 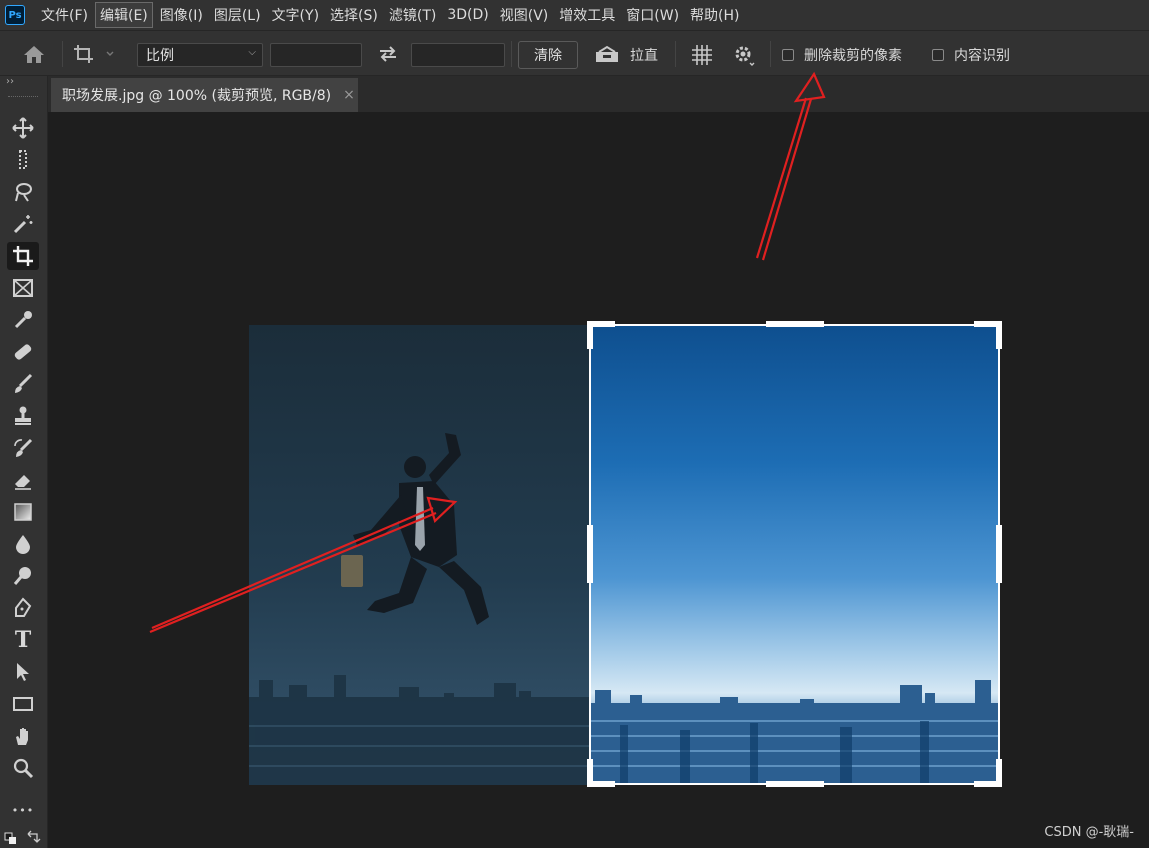 What do you see at coordinates (999, 773) in the screenshot?
I see `crop-handle-bottom-right` at bounding box center [999, 773].